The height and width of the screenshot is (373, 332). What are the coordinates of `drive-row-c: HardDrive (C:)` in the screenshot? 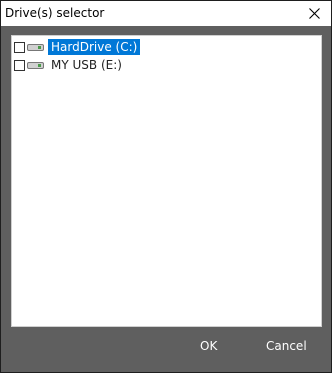 It's located at (77, 47).